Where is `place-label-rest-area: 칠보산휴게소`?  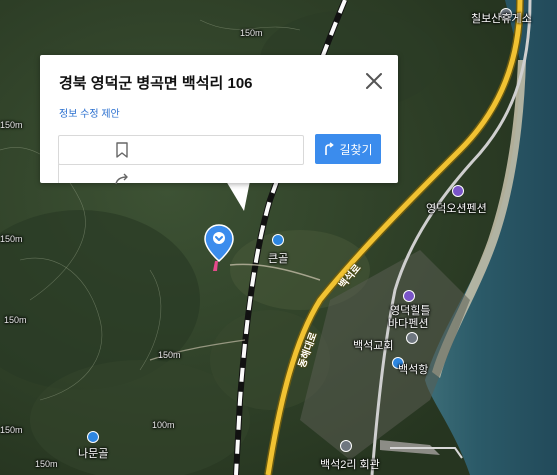
place-label-rest-area: 칠보산휴게소 is located at coordinates (501, 18).